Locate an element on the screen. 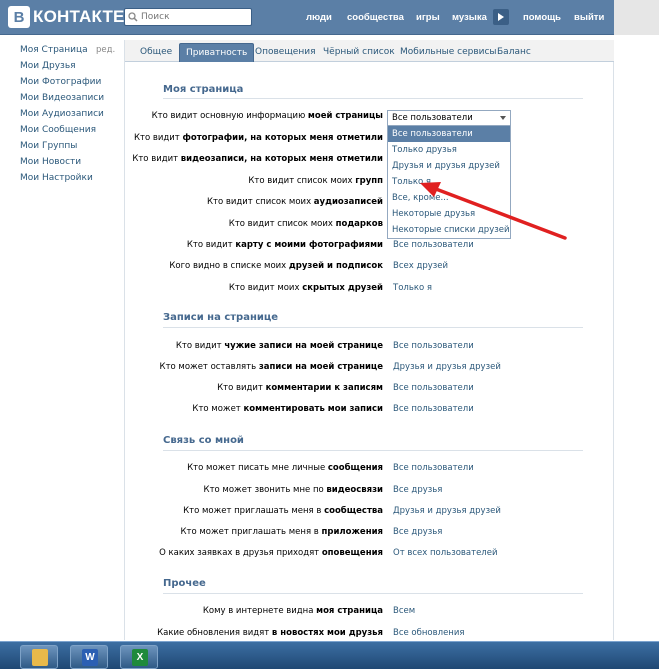 The width and height of the screenshot is (659, 669). vk-logo: В КОНТАКТЕ is located at coordinates (66, 17).